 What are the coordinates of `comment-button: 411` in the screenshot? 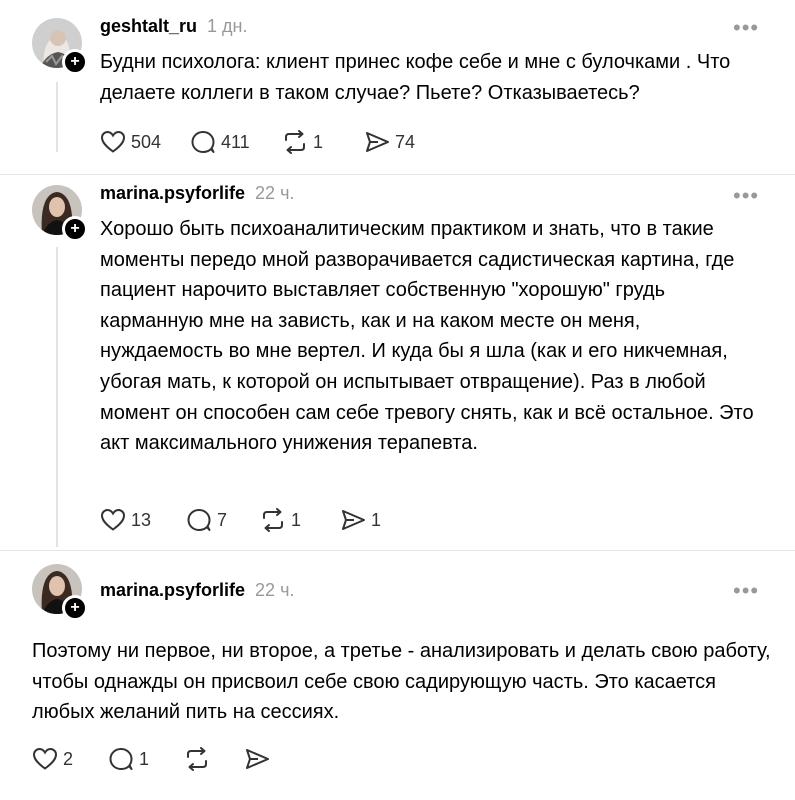 It's located at (236, 142).